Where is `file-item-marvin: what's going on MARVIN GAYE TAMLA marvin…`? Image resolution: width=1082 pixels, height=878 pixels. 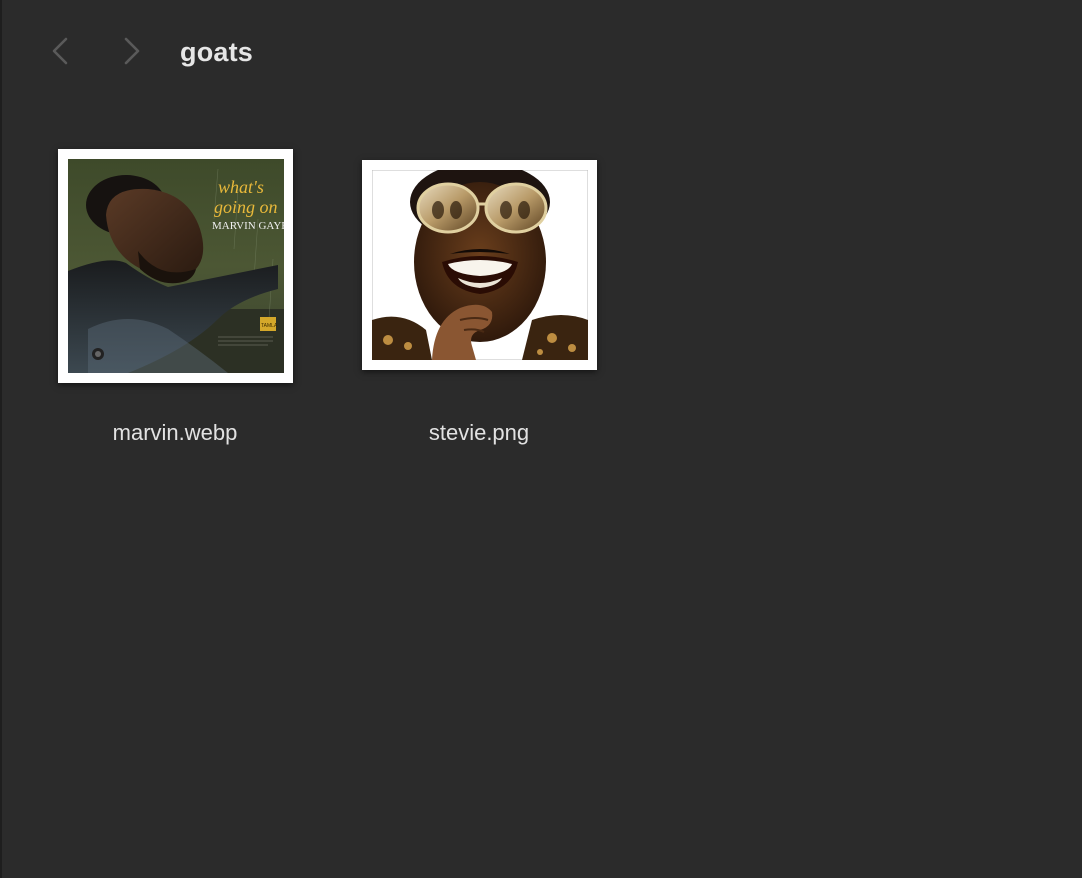
file-item-marvin: what's going on MARVIN GAYE TAMLA marvin… is located at coordinates (175, 296).